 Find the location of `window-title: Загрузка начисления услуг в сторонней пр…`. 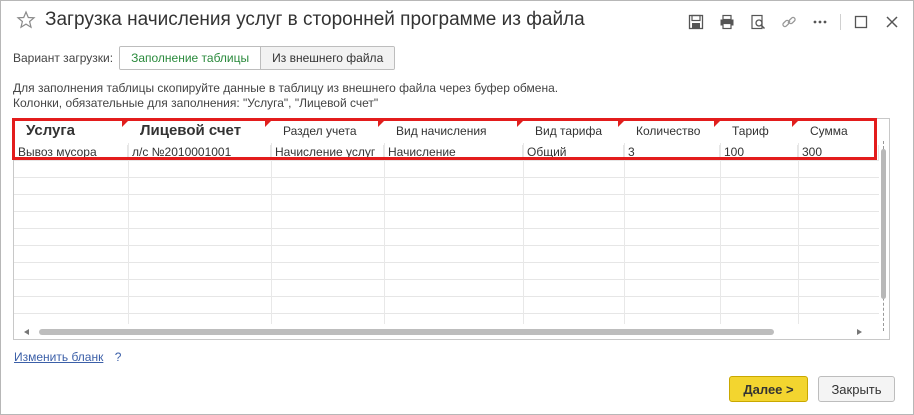

window-title: Загрузка начисления услуг в сторонней пр… is located at coordinates (315, 19).